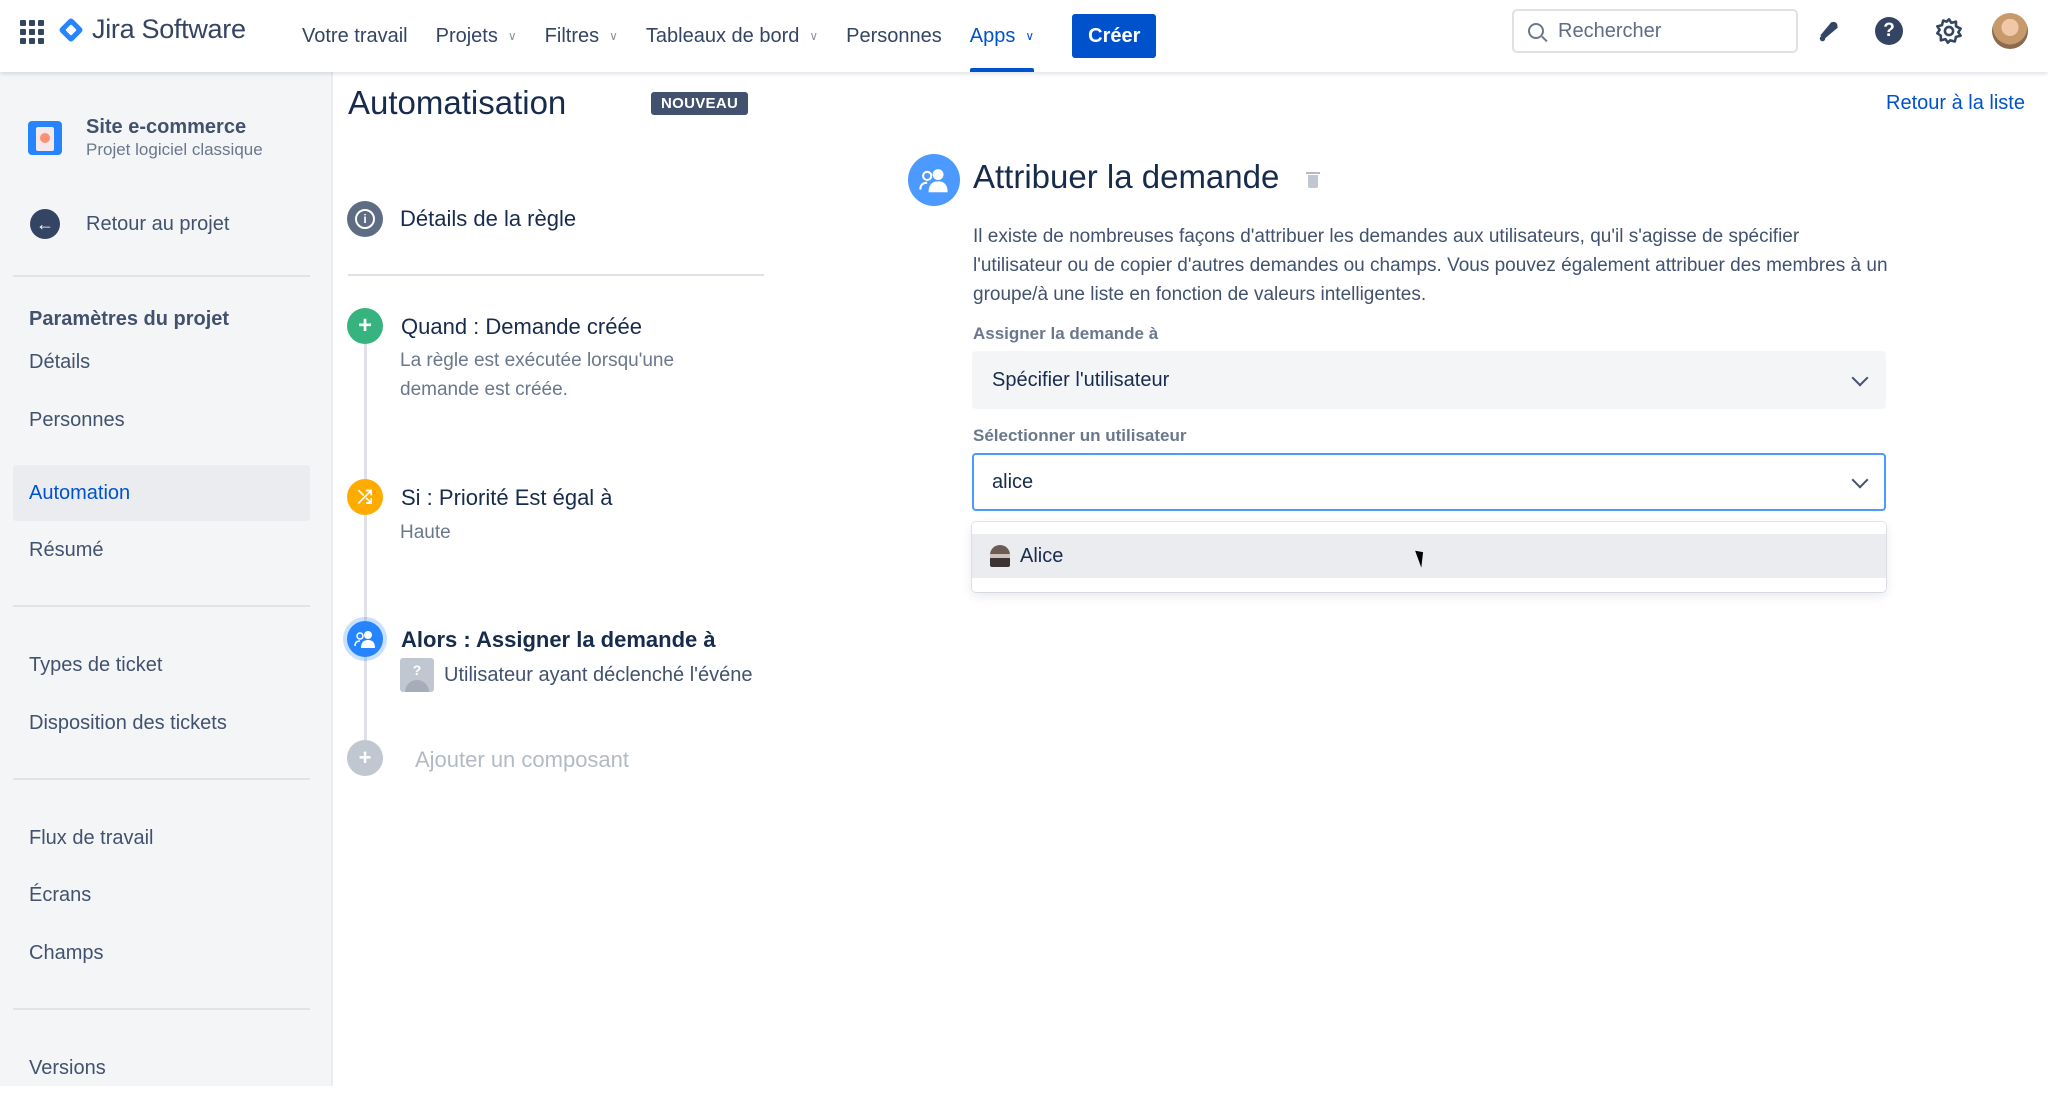 This screenshot has height=1096, width=2048. I want to click on arrow-left-icon: ←, so click(45, 224).